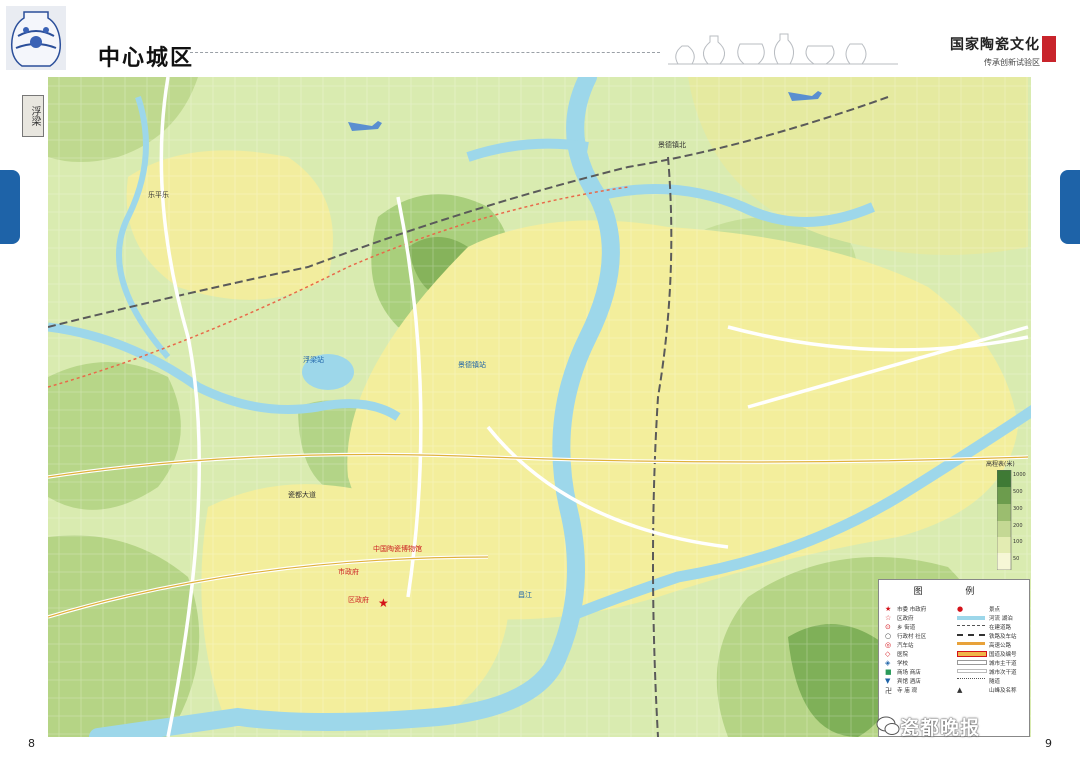 This screenshot has height=775, width=1080. I want to click on elevation-level: 100, so click(1018, 542).